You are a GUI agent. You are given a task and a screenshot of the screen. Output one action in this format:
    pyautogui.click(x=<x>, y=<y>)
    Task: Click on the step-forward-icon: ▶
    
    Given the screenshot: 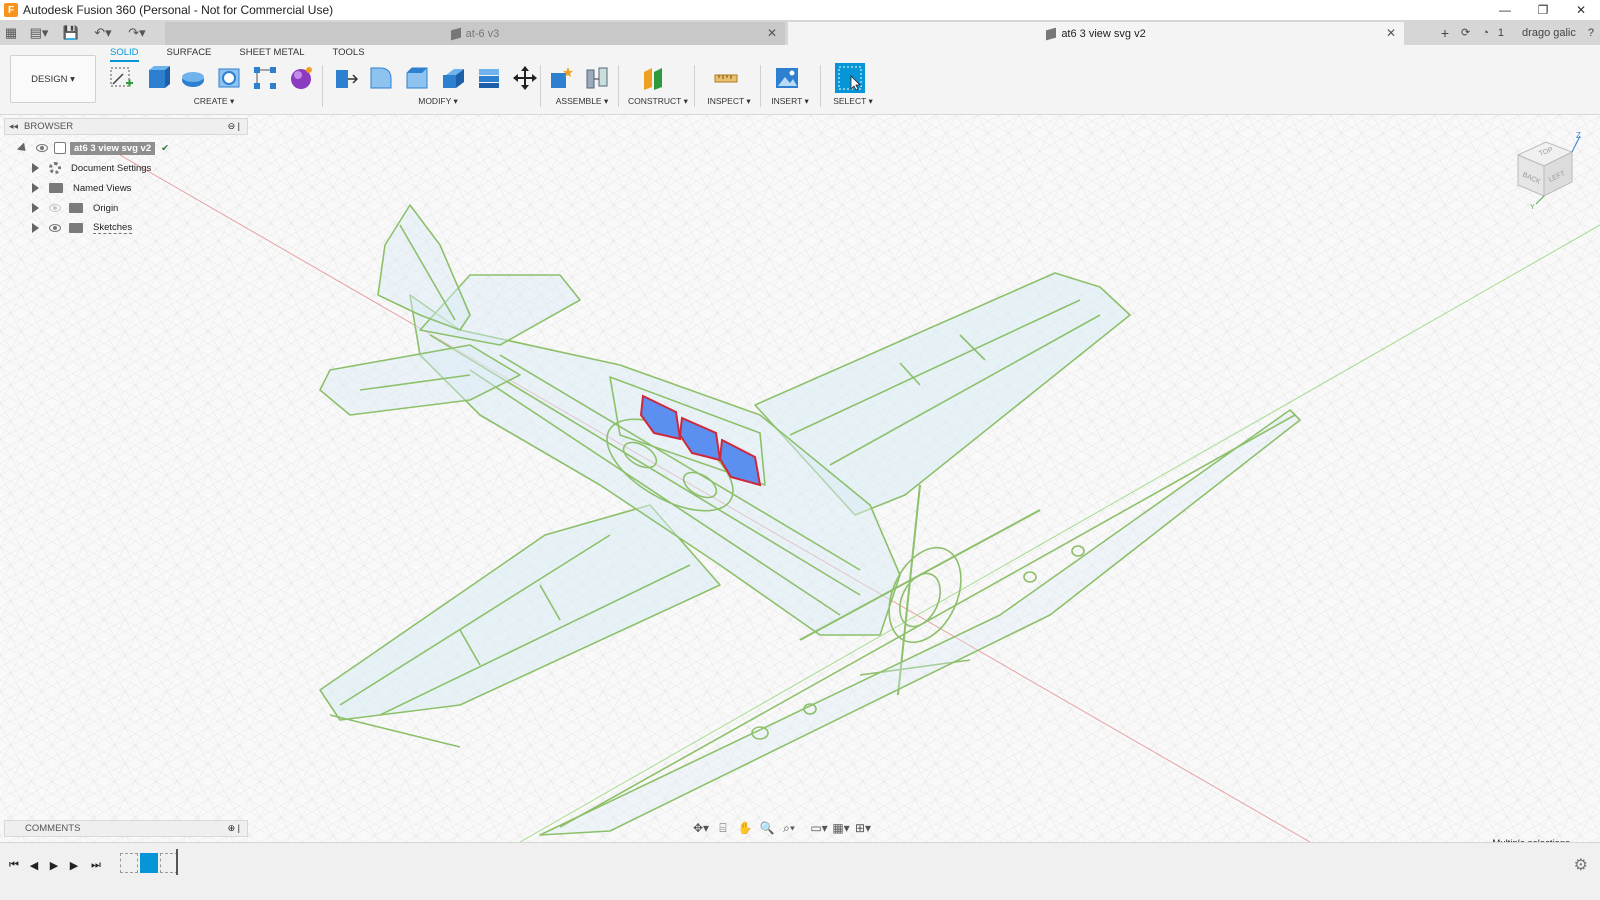 What is the action you would take?
    pyautogui.click(x=74, y=865)
    